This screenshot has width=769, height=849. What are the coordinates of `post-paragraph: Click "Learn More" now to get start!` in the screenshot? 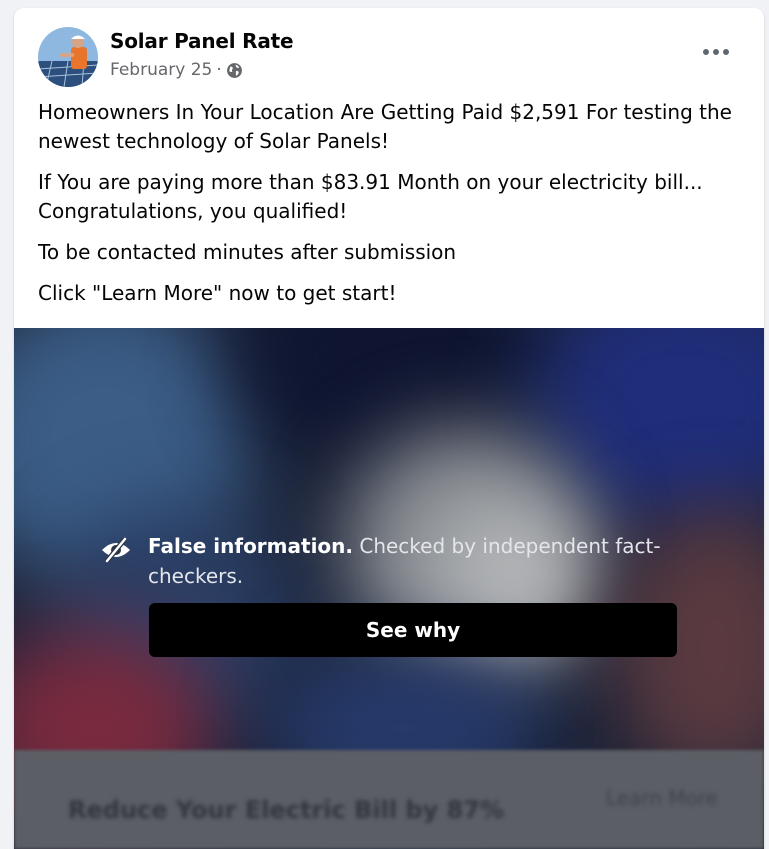 It's located at (217, 293).